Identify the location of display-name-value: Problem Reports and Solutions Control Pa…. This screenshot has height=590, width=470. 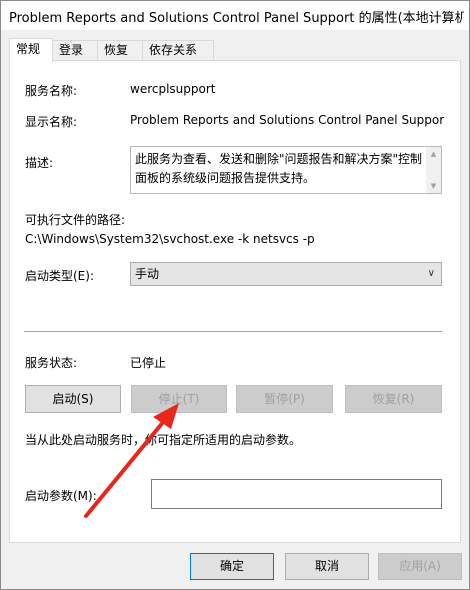
(287, 120).